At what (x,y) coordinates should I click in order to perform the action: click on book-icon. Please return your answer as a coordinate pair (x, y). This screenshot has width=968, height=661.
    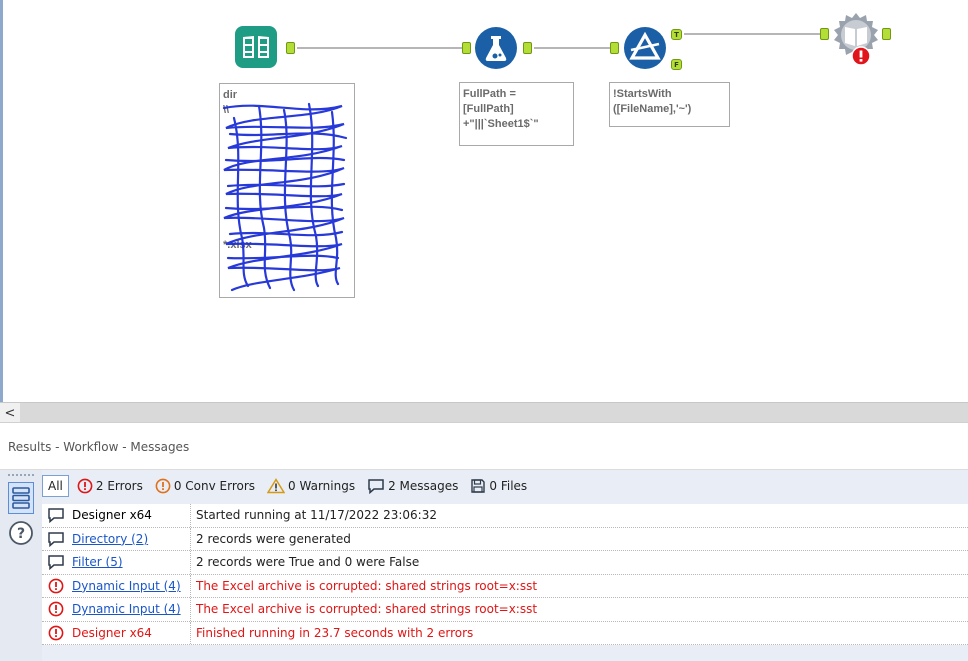
    Looking at the image, I should click on (256, 47).